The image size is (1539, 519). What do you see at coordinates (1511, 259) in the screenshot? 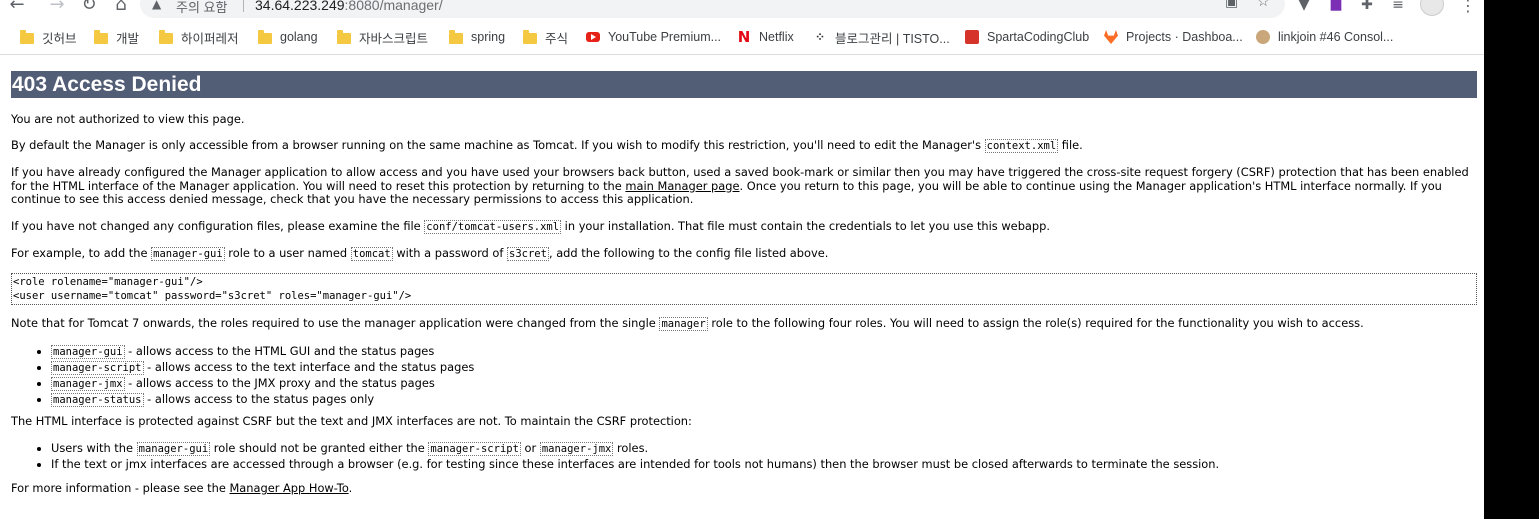
I see `desktop-edge` at bounding box center [1511, 259].